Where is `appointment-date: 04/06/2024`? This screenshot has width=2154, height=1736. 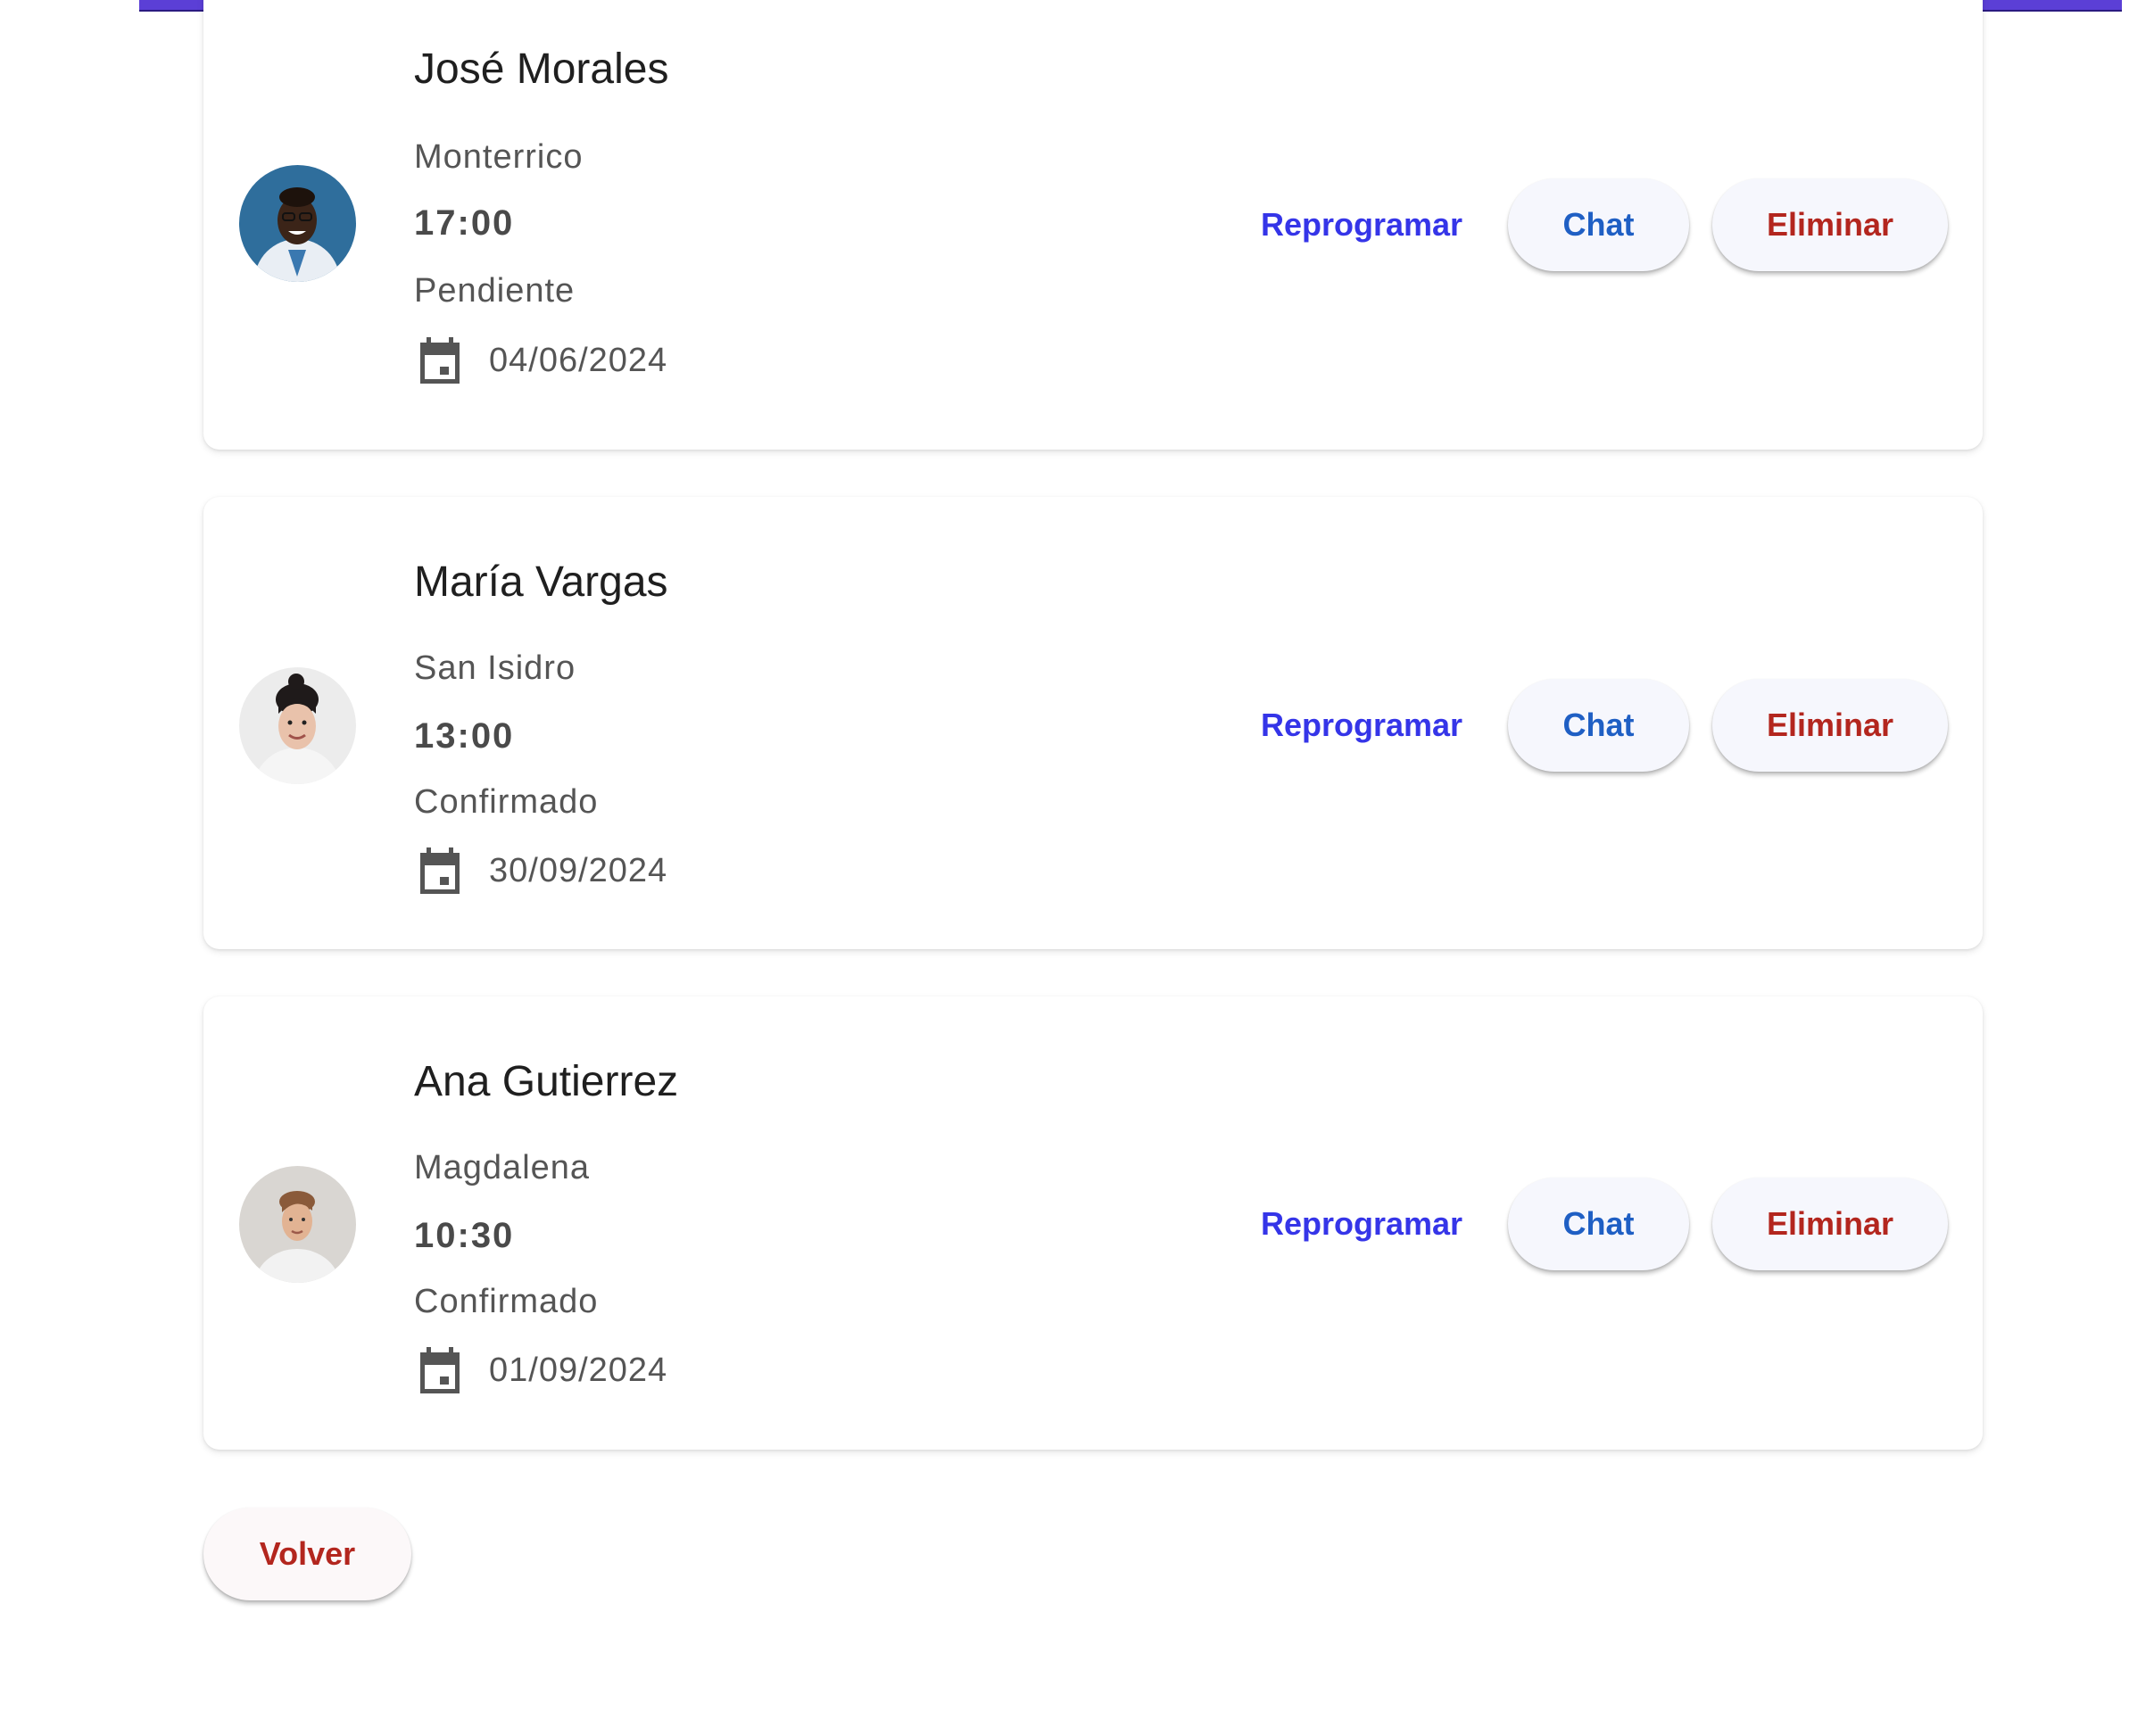 appointment-date: 04/06/2024 is located at coordinates (579, 360).